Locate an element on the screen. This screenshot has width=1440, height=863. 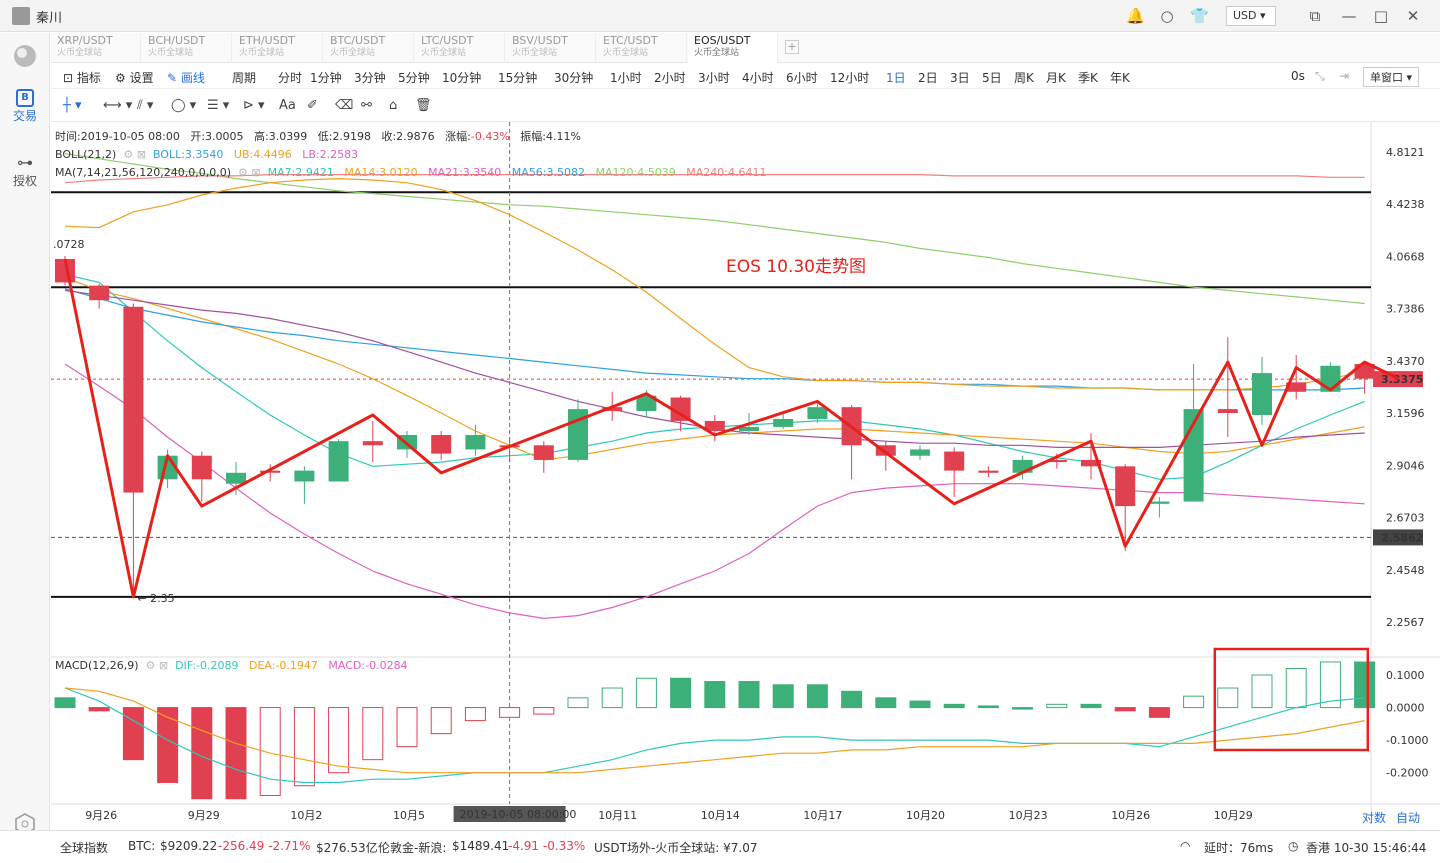
tab-xrp-usdt: XRP/USDT 火币全球站 is located at coordinates (96, 48).